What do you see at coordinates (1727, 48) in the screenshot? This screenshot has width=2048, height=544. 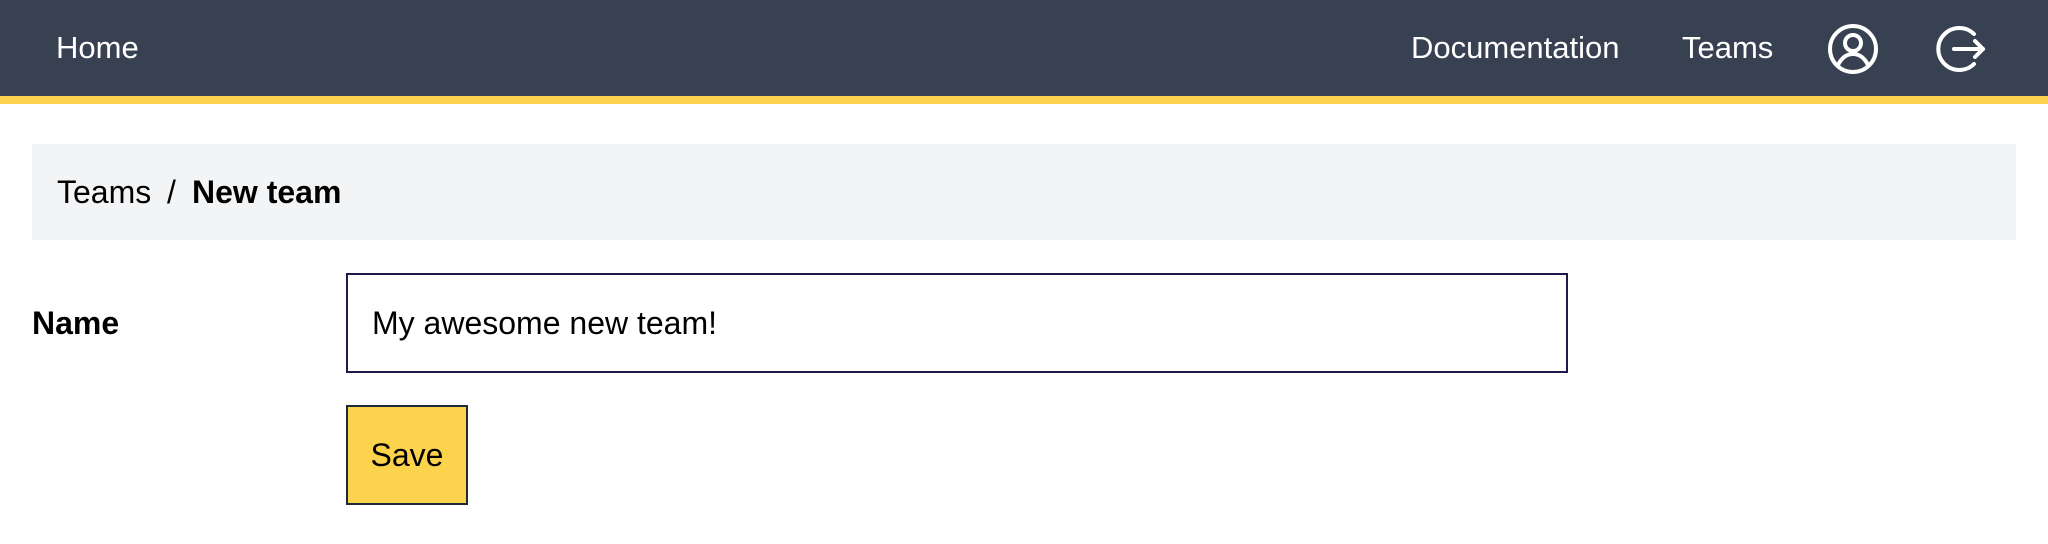 I see `nav-teams-link: Teams` at bounding box center [1727, 48].